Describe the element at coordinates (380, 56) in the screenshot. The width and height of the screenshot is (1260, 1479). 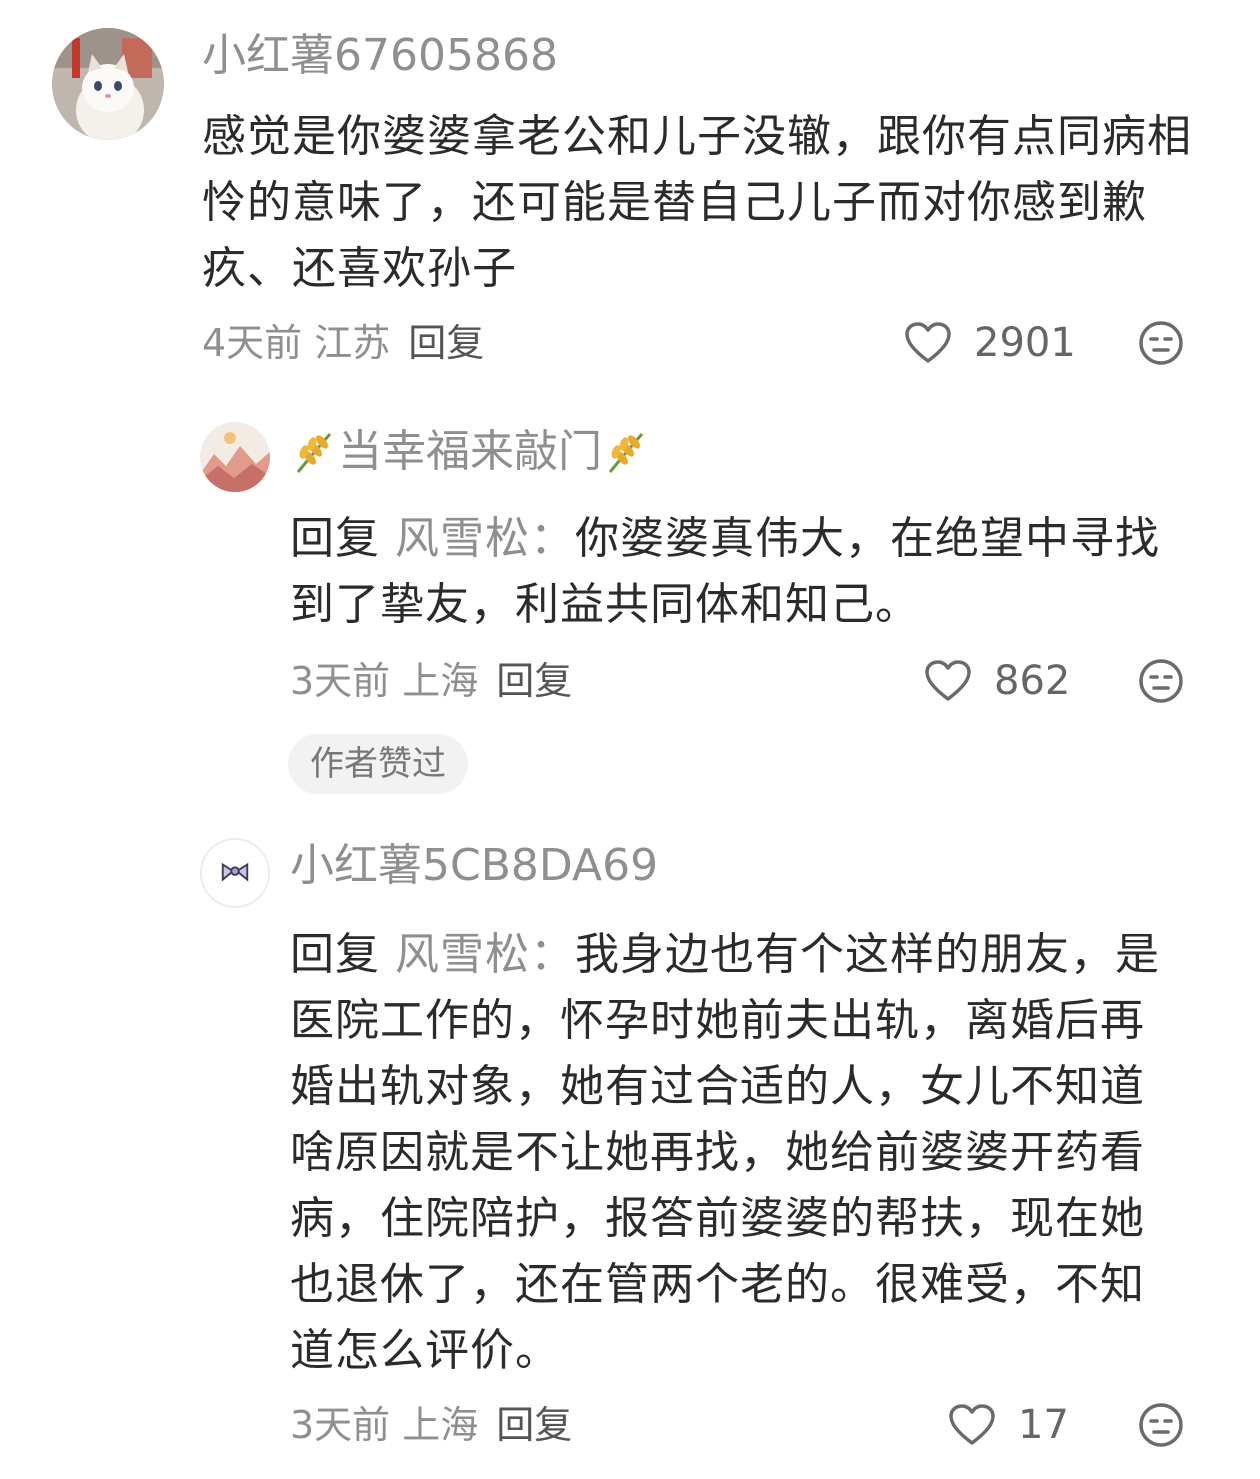
I see `comment-1-username: 小红薯67605868` at that location.